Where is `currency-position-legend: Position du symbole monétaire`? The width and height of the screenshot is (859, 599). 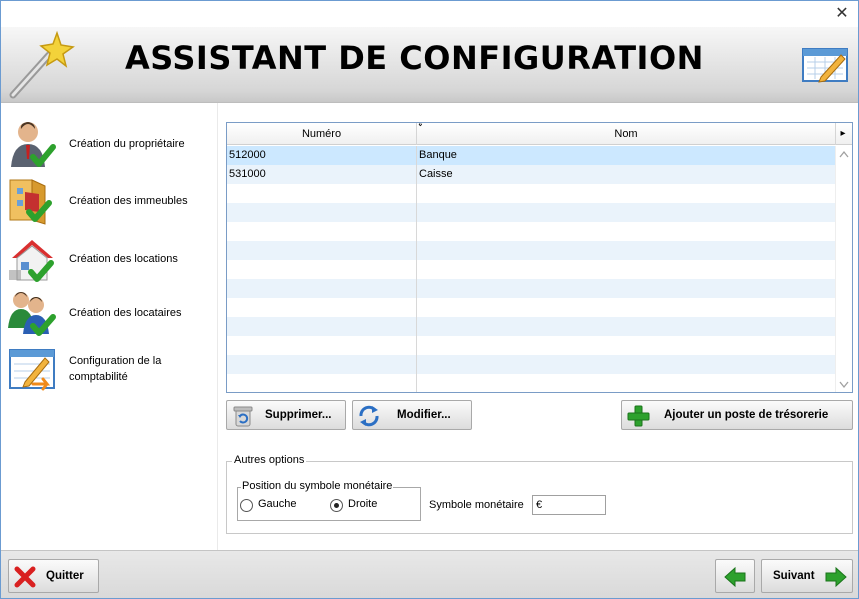 currency-position-legend: Position du symbole monétaire is located at coordinates (317, 486).